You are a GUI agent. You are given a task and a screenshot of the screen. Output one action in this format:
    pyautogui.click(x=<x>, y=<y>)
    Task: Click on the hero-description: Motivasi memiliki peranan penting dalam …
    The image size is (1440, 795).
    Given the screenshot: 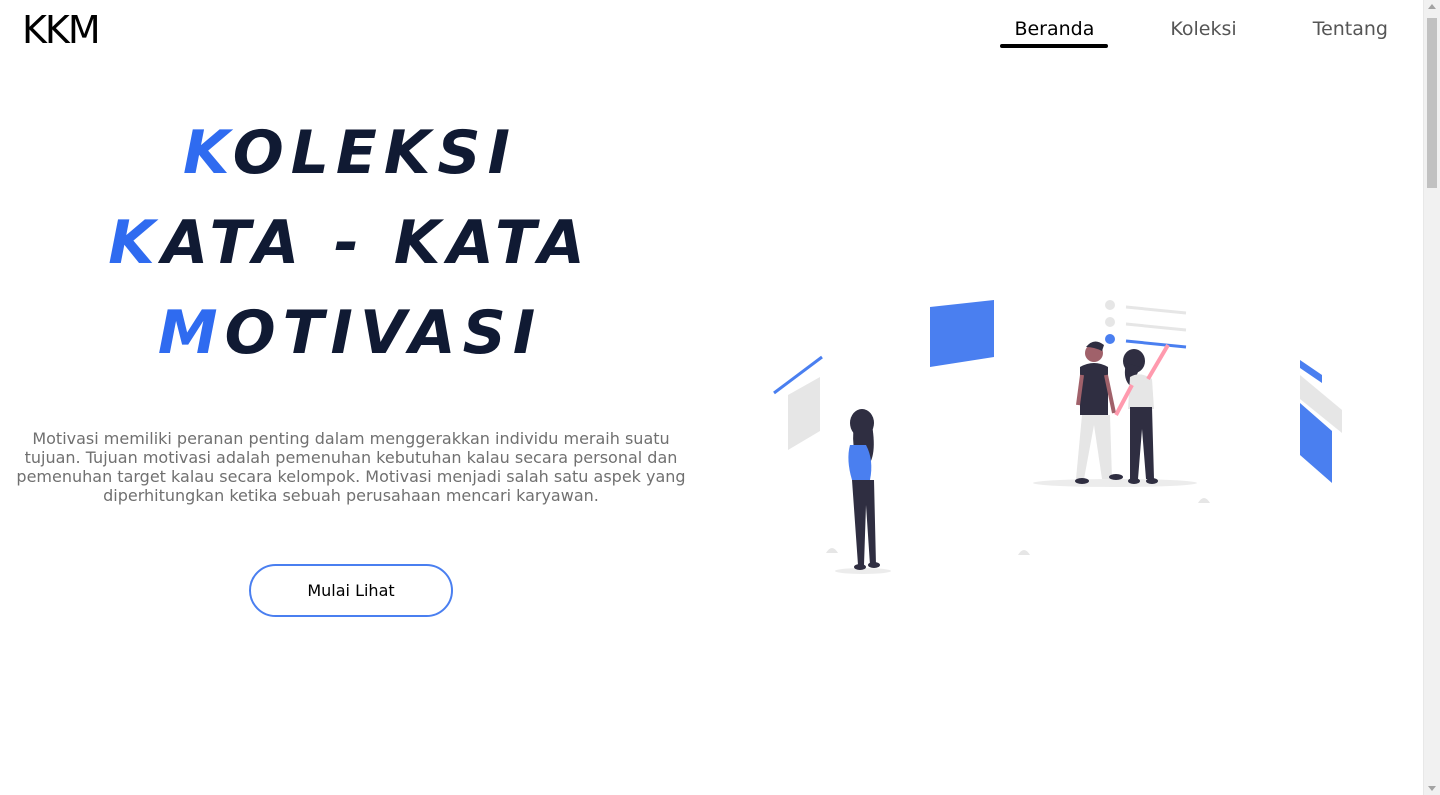 What is the action you would take?
    pyautogui.click(x=351, y=467)
    